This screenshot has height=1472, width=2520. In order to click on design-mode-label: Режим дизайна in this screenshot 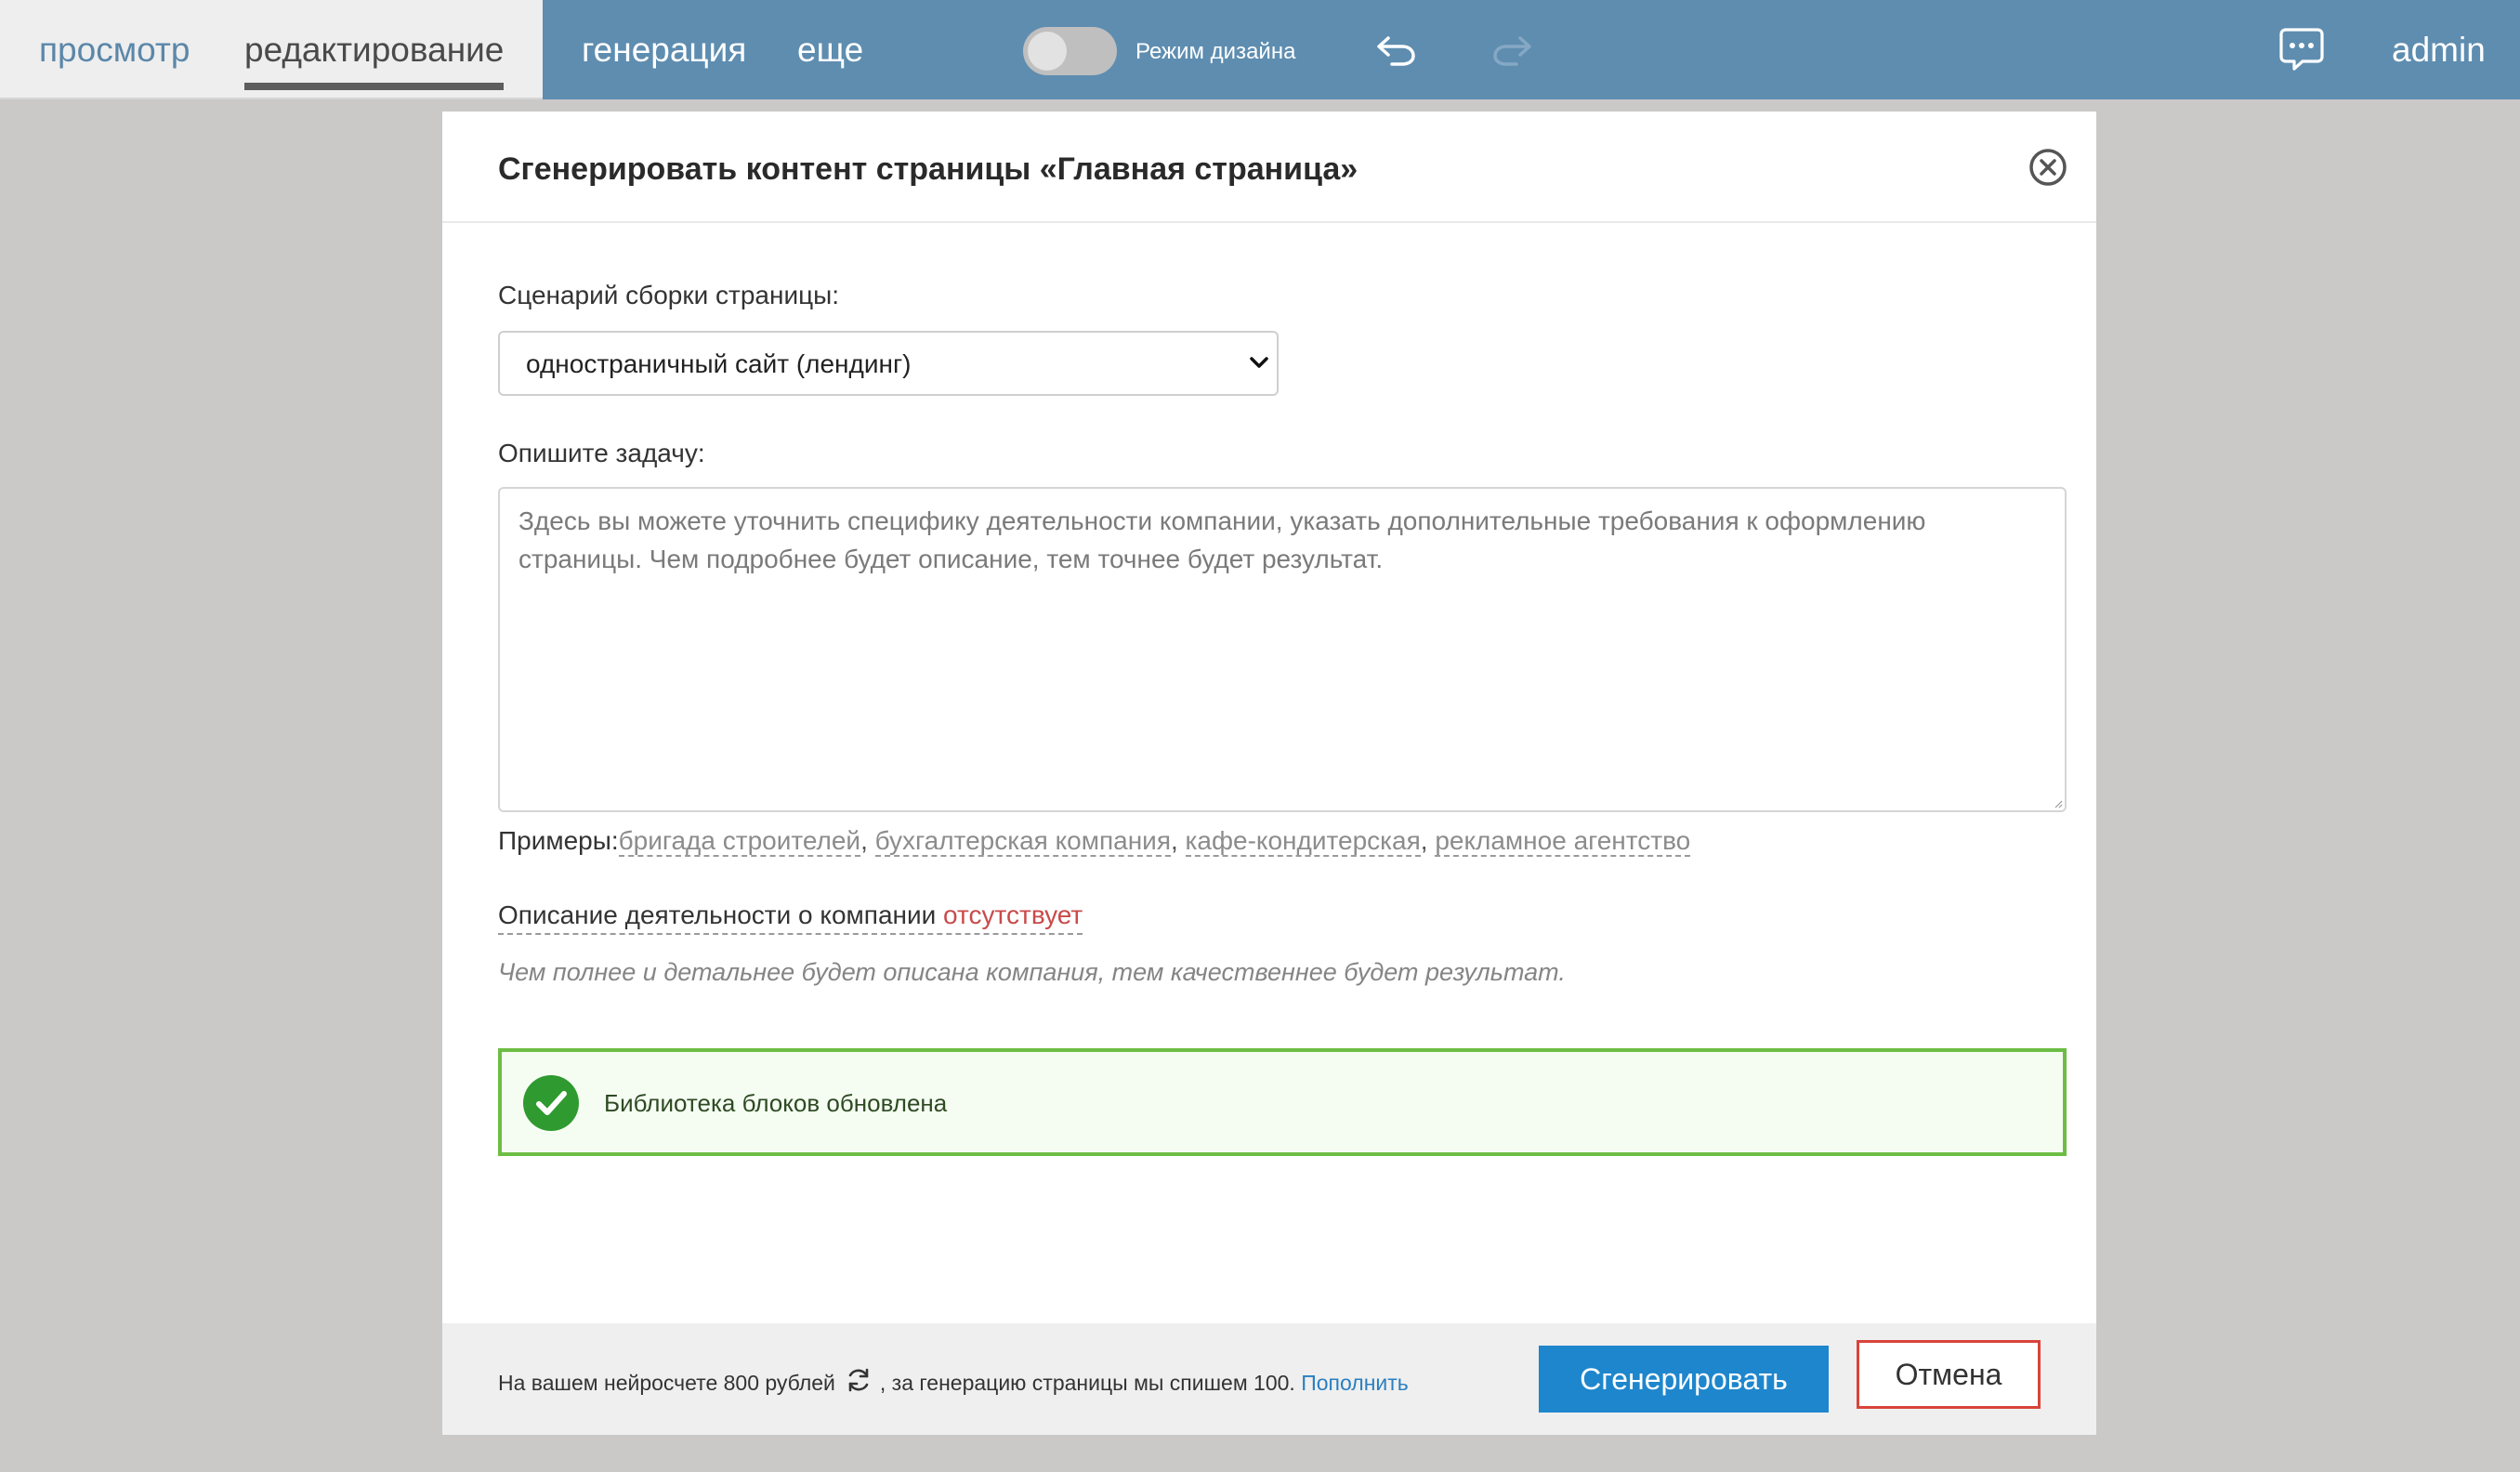, I will do `click(1215, 51)`.